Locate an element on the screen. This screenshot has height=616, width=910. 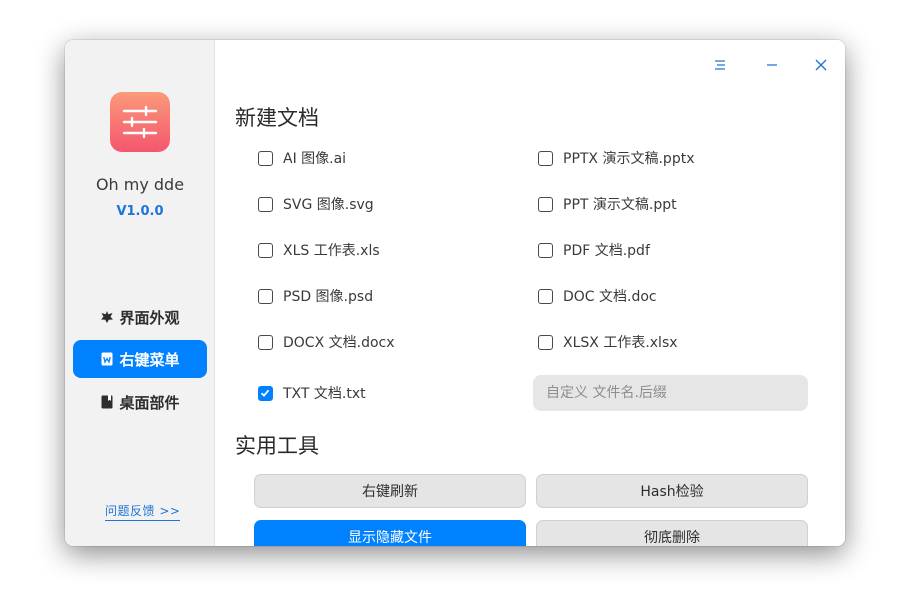
minimize-icon is located at coordinates (772, 65).